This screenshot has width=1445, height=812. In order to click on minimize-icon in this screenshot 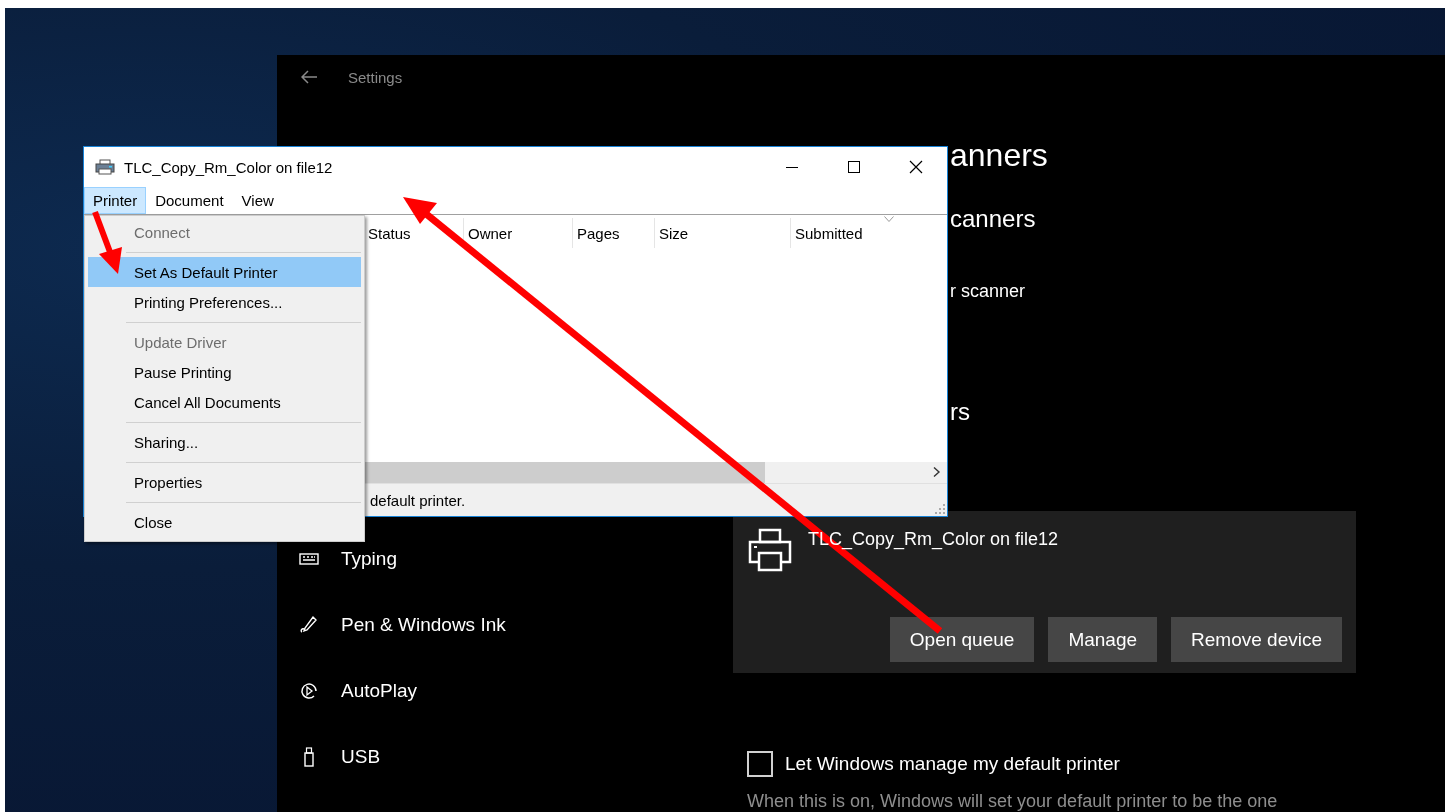, I will do `click(792, 167)`.